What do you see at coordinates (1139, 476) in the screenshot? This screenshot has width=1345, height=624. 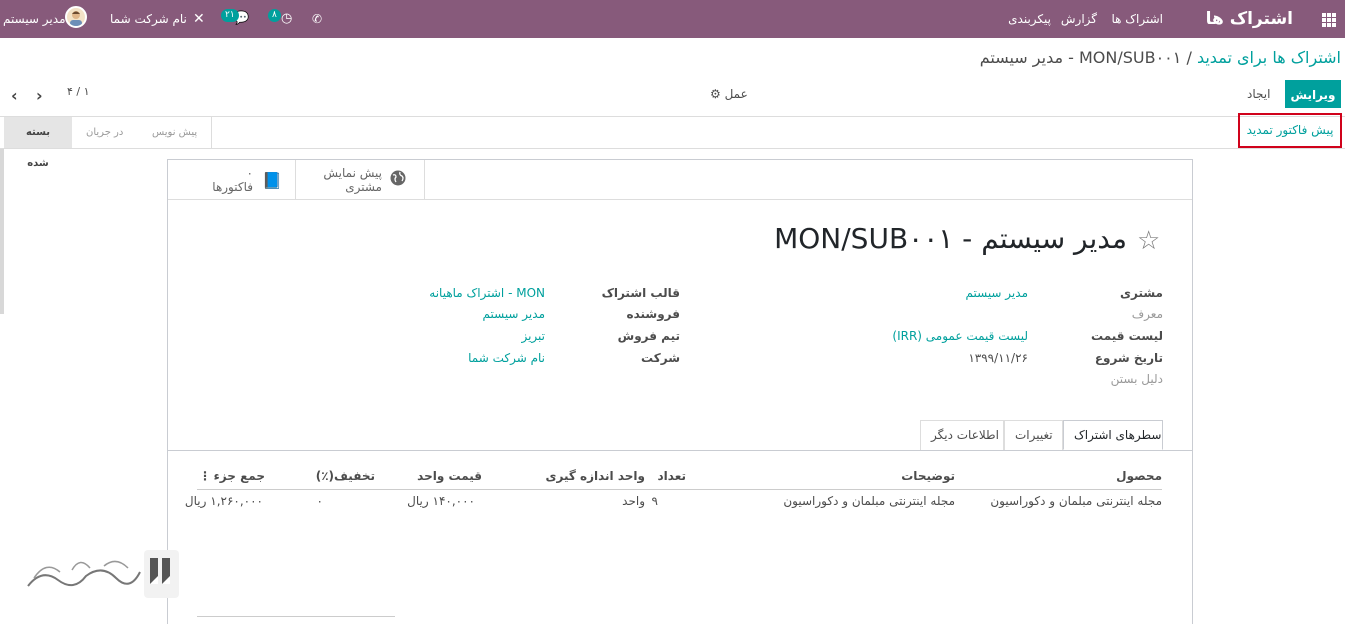 I see `col-header-product: محصول` at bounding box center [1139, 476].